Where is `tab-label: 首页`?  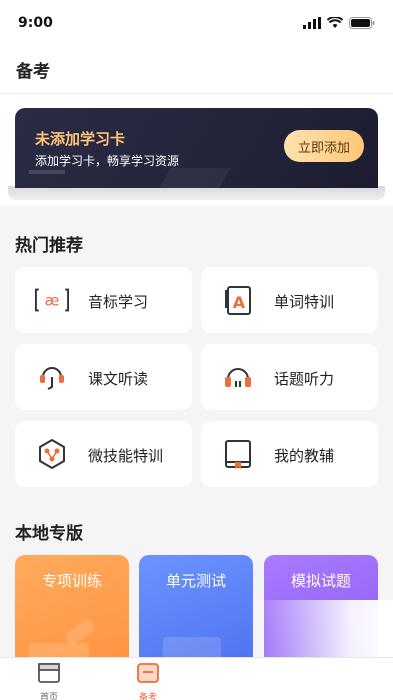 tab-label: 首页 is located at coordinates (48, 696).